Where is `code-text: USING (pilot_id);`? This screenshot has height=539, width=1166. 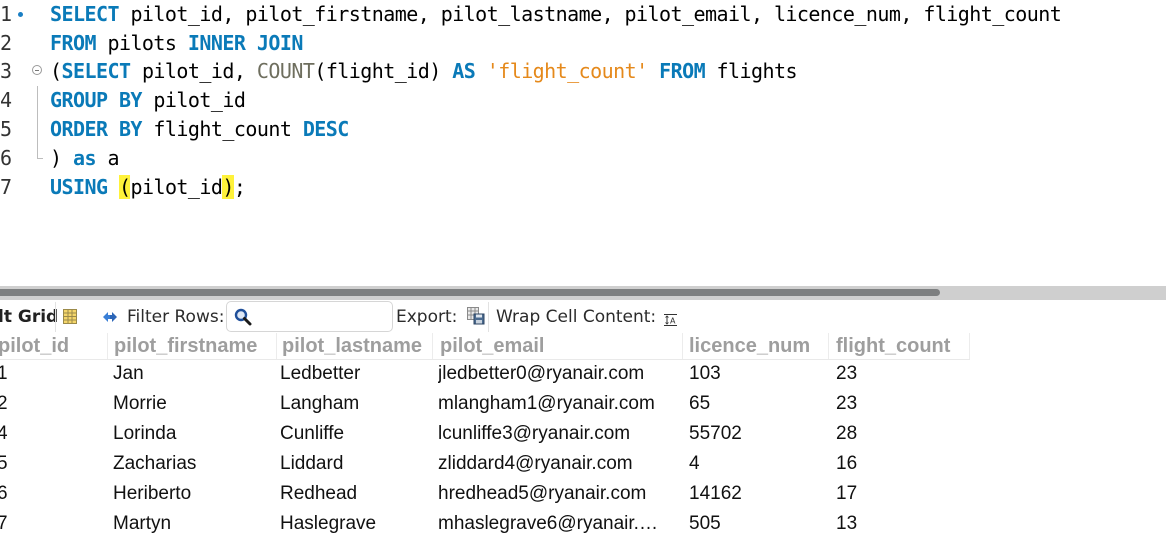 code-text: USING (pilot_id); is located at coordinates (148, 187).